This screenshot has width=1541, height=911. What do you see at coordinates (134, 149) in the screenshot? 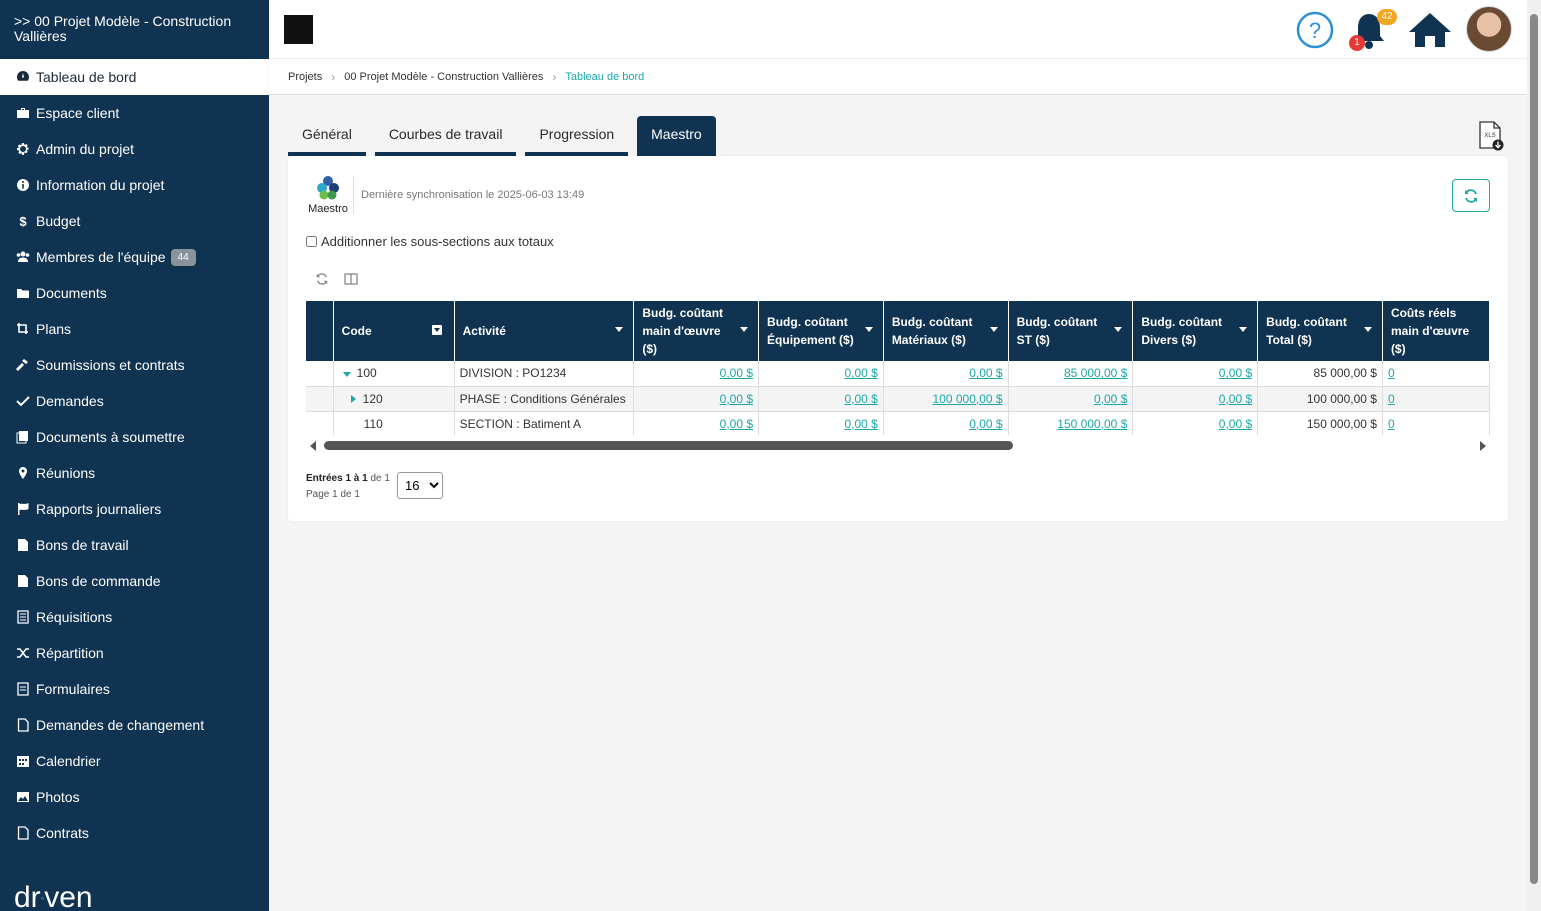
I see `sidebar-item-admin-du-projet: Admin du projet` at bounding box center [134, 149].